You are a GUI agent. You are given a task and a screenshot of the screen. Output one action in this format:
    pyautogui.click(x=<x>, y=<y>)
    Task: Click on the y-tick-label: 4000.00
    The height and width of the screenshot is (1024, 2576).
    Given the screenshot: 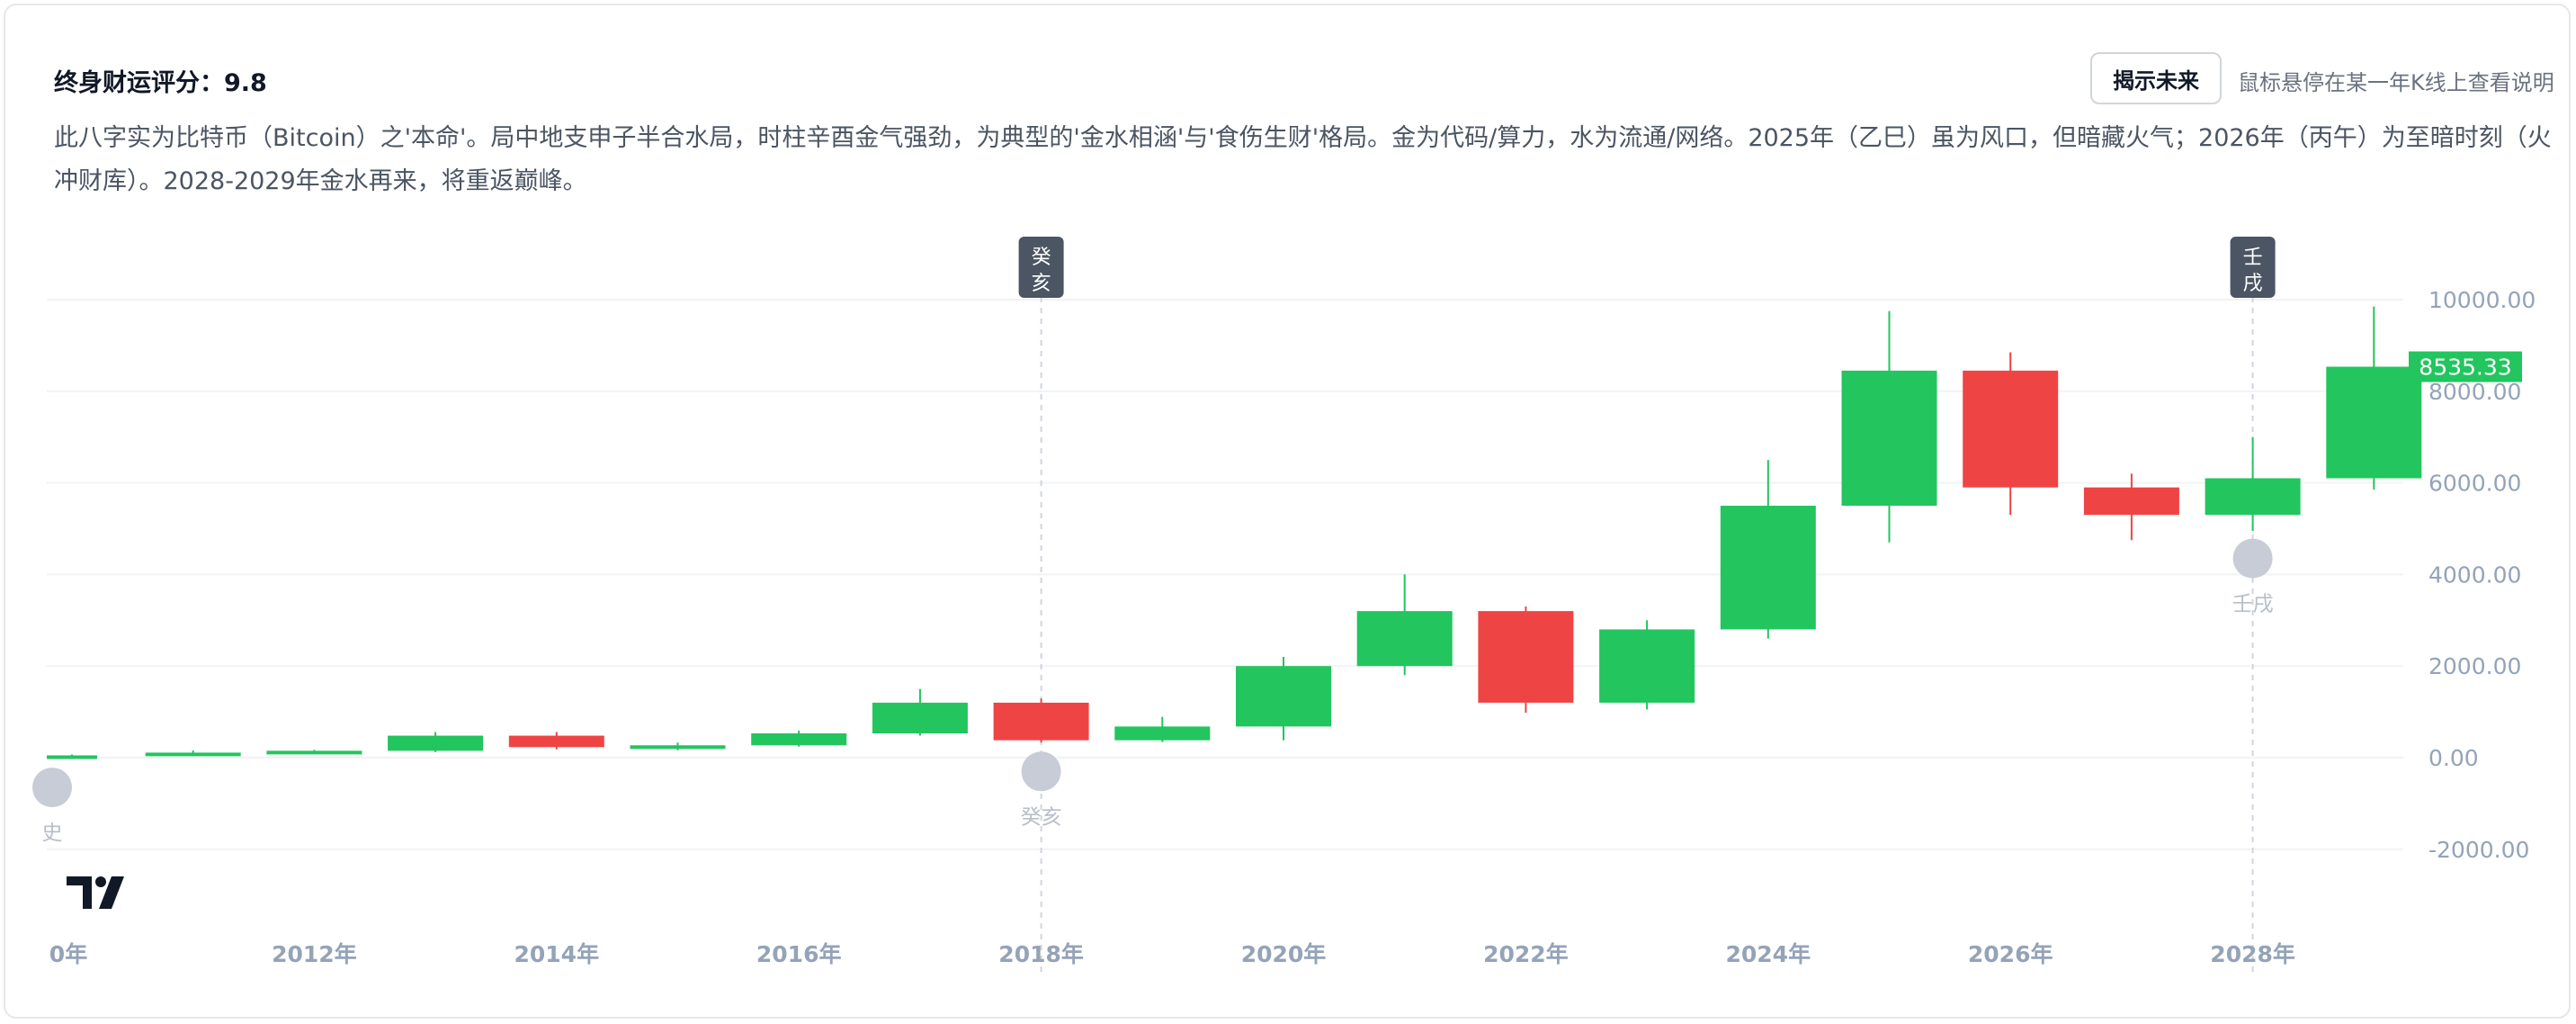 What is the action you would take?
    pyautogui.click(x=2474, y=574)
    